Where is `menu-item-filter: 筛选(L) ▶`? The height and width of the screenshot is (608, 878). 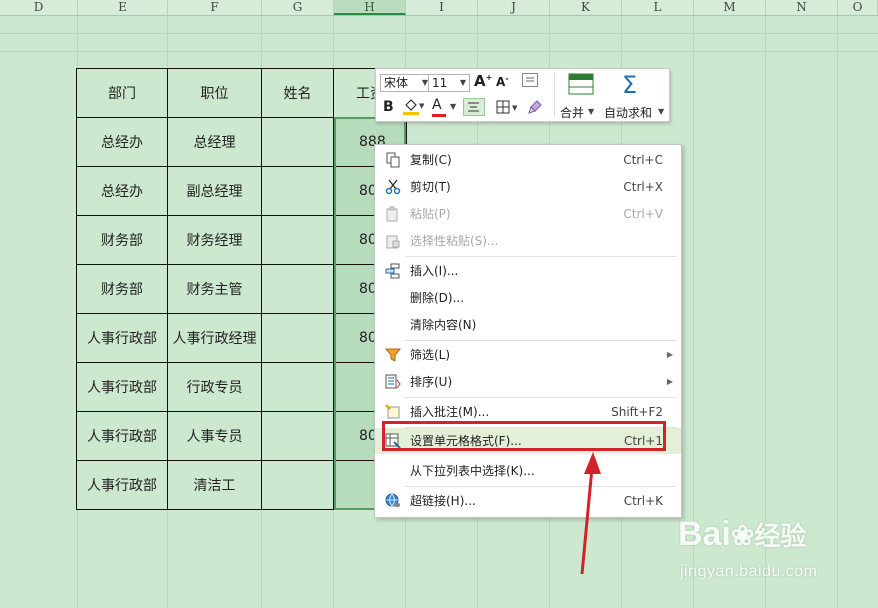 menu-item-filter: 筛选(L) ▶ is located at coordinates (528, 355).